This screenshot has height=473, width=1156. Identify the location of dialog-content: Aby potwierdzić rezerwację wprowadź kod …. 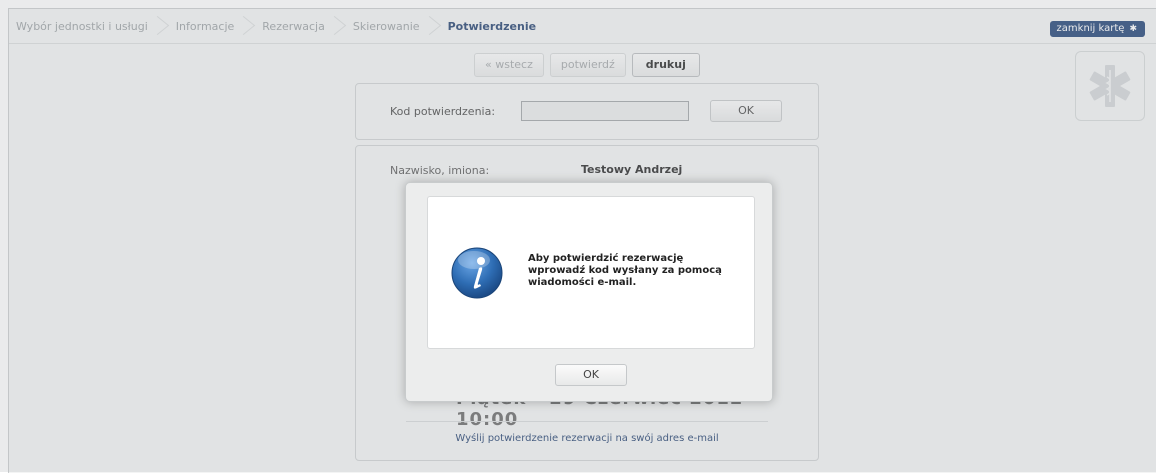
(591, 272).